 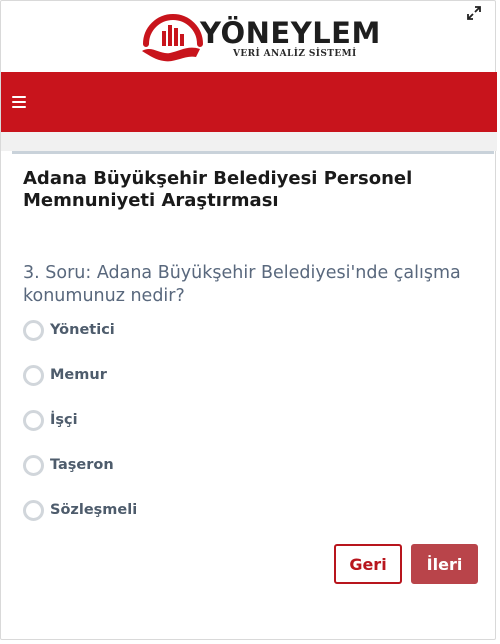 I want to click on option-isci: İşçi, so click(x=50, y=420).